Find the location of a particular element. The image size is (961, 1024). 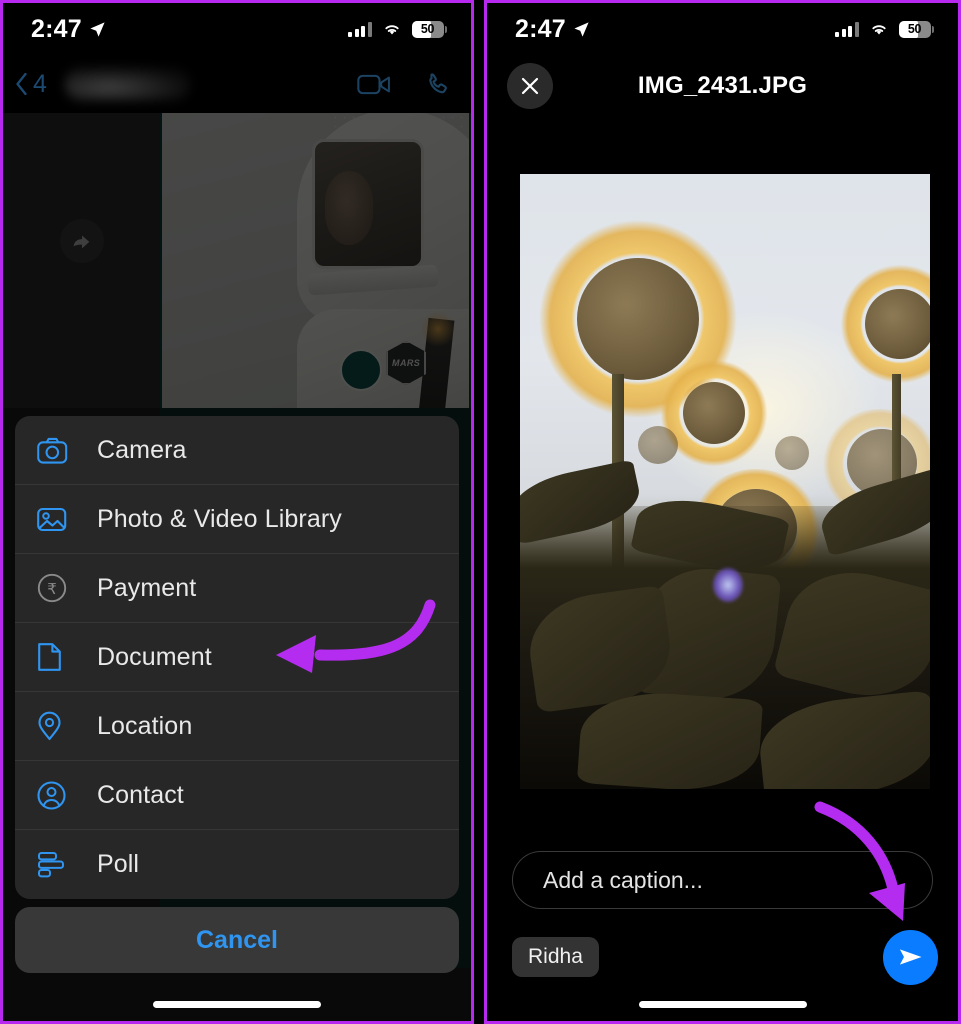

chat-nav-bar: 4 is located at coordinates (237, 84).